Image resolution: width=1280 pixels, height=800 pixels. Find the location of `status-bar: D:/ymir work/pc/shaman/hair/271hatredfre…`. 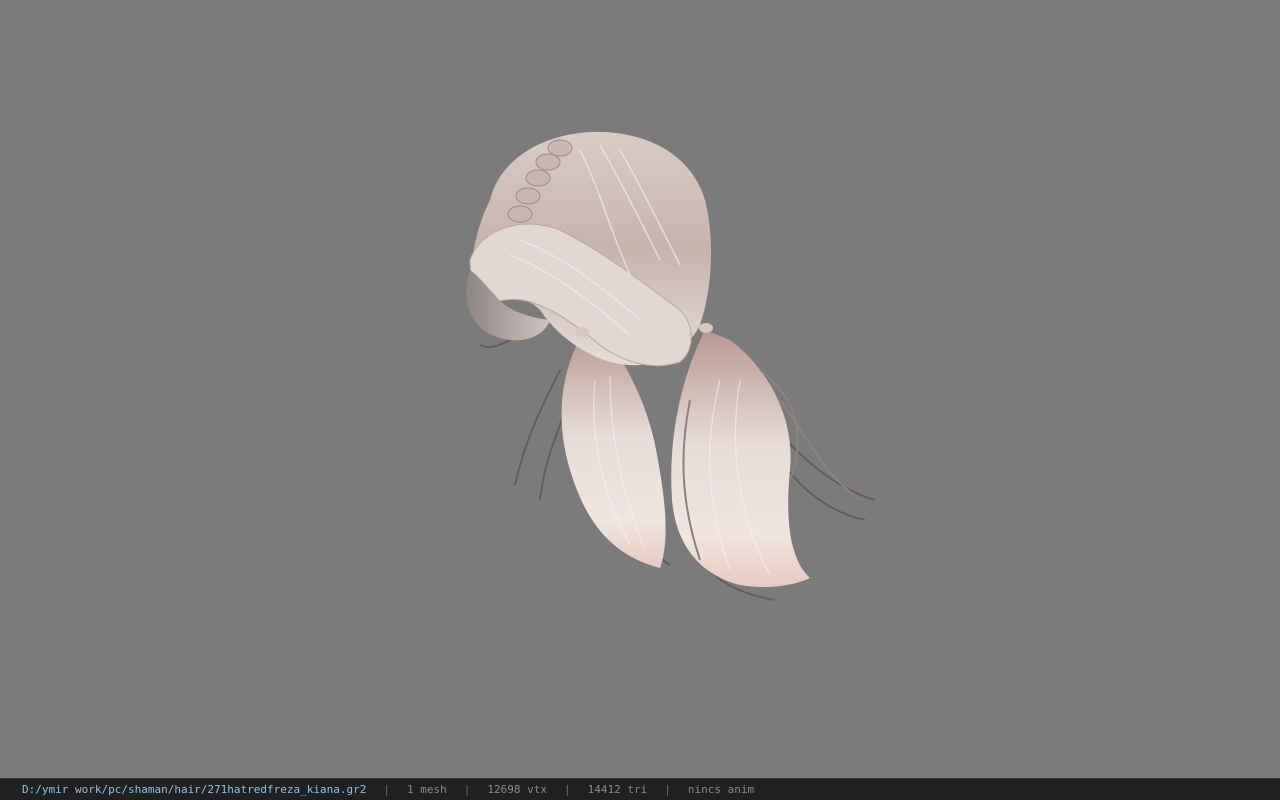

status-bar: D:/ymir work/pc/shaman/hair/271hatredfre… is located at coordinates (640, 789).